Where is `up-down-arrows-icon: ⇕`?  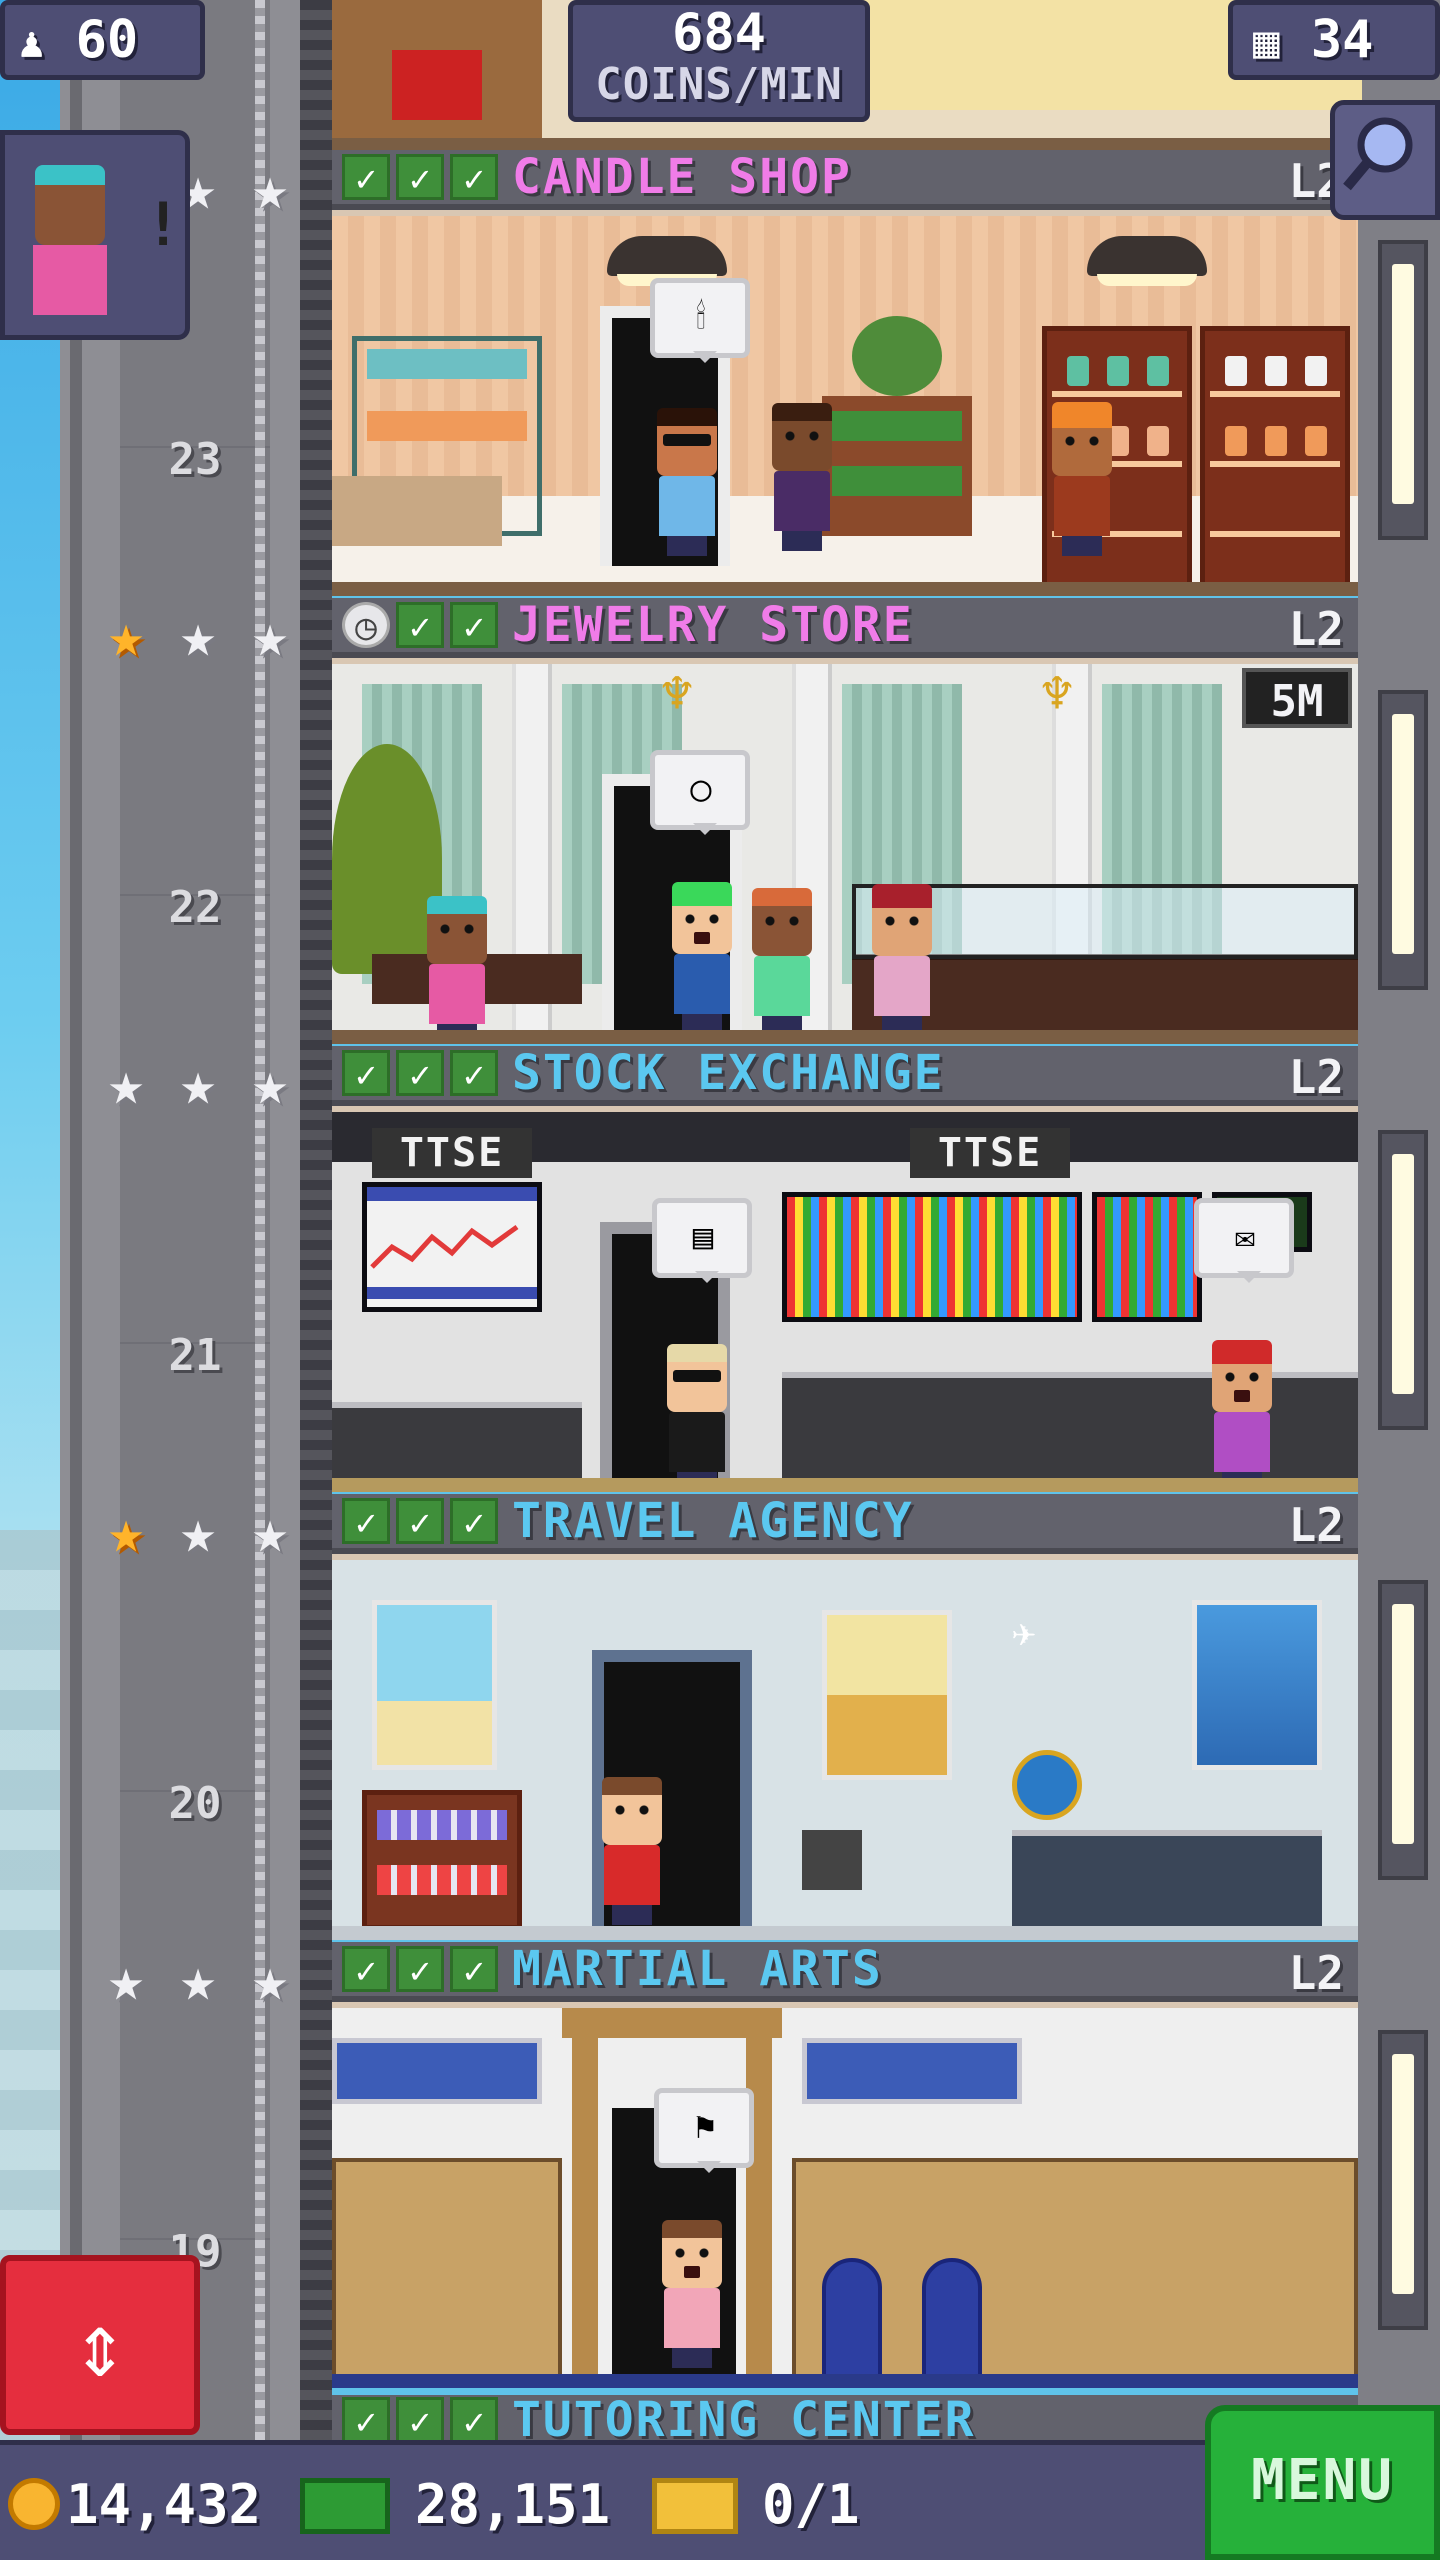
up-down-arrows-icon: ⇕ is located at coordinates (100, 2345).